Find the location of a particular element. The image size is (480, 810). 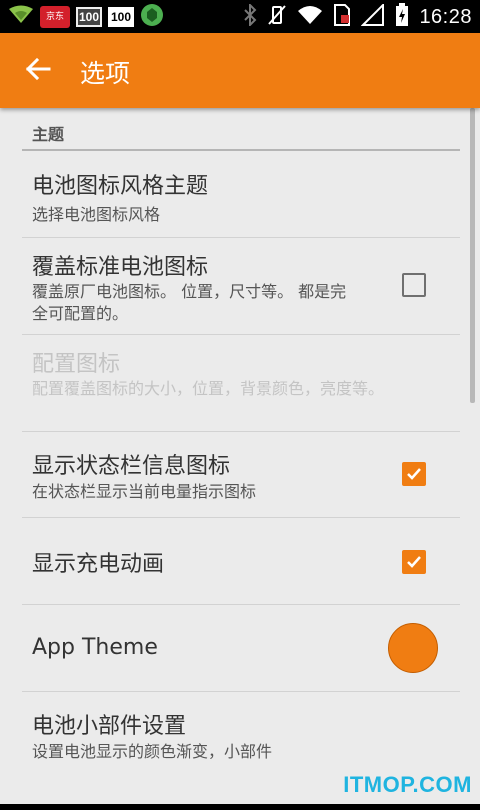

section-title: 主题 is located at coordinates (48, 134).